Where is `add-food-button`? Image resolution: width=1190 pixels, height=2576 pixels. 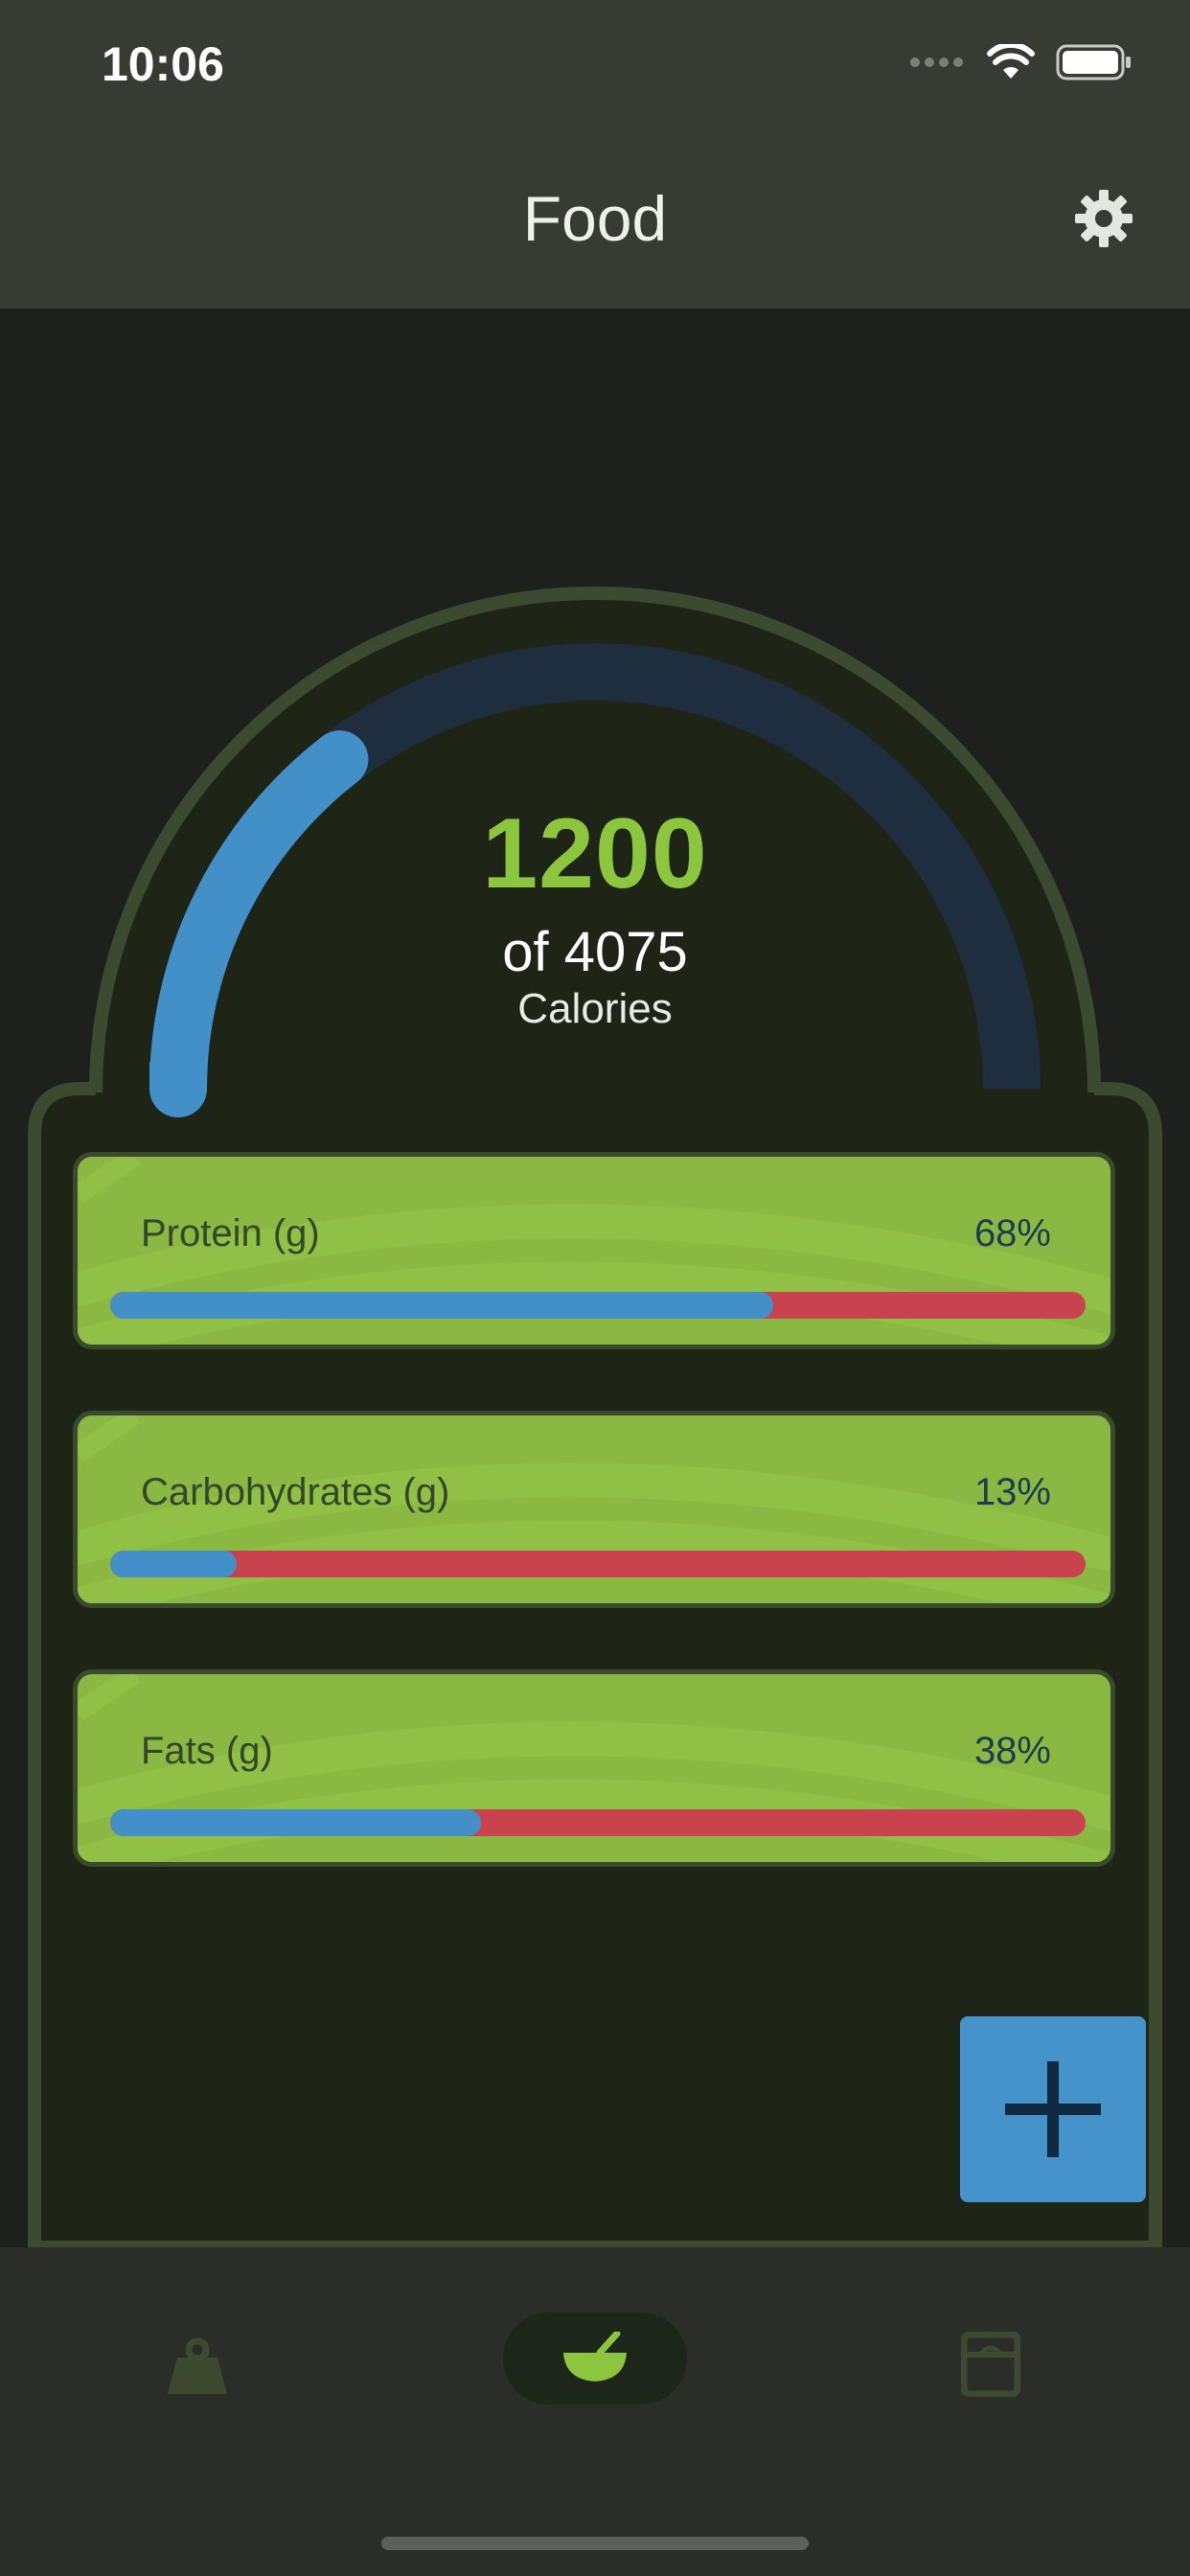 add-food-button is located at coordinates (1053, 2109).